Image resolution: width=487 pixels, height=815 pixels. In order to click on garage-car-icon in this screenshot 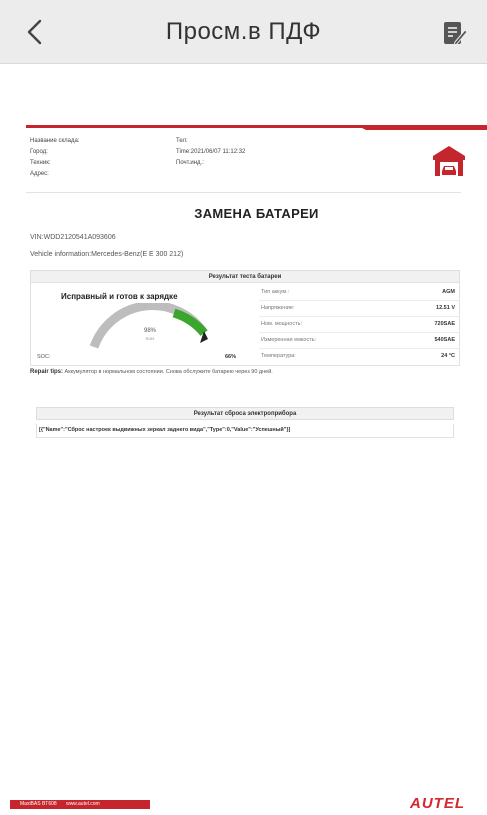, I will do `click(449, 161)`.